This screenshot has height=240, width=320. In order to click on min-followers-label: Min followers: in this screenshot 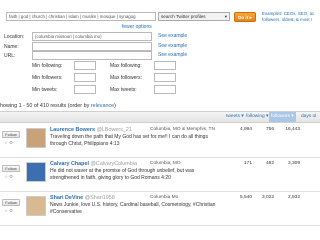, I will do `click(47, 78)`.